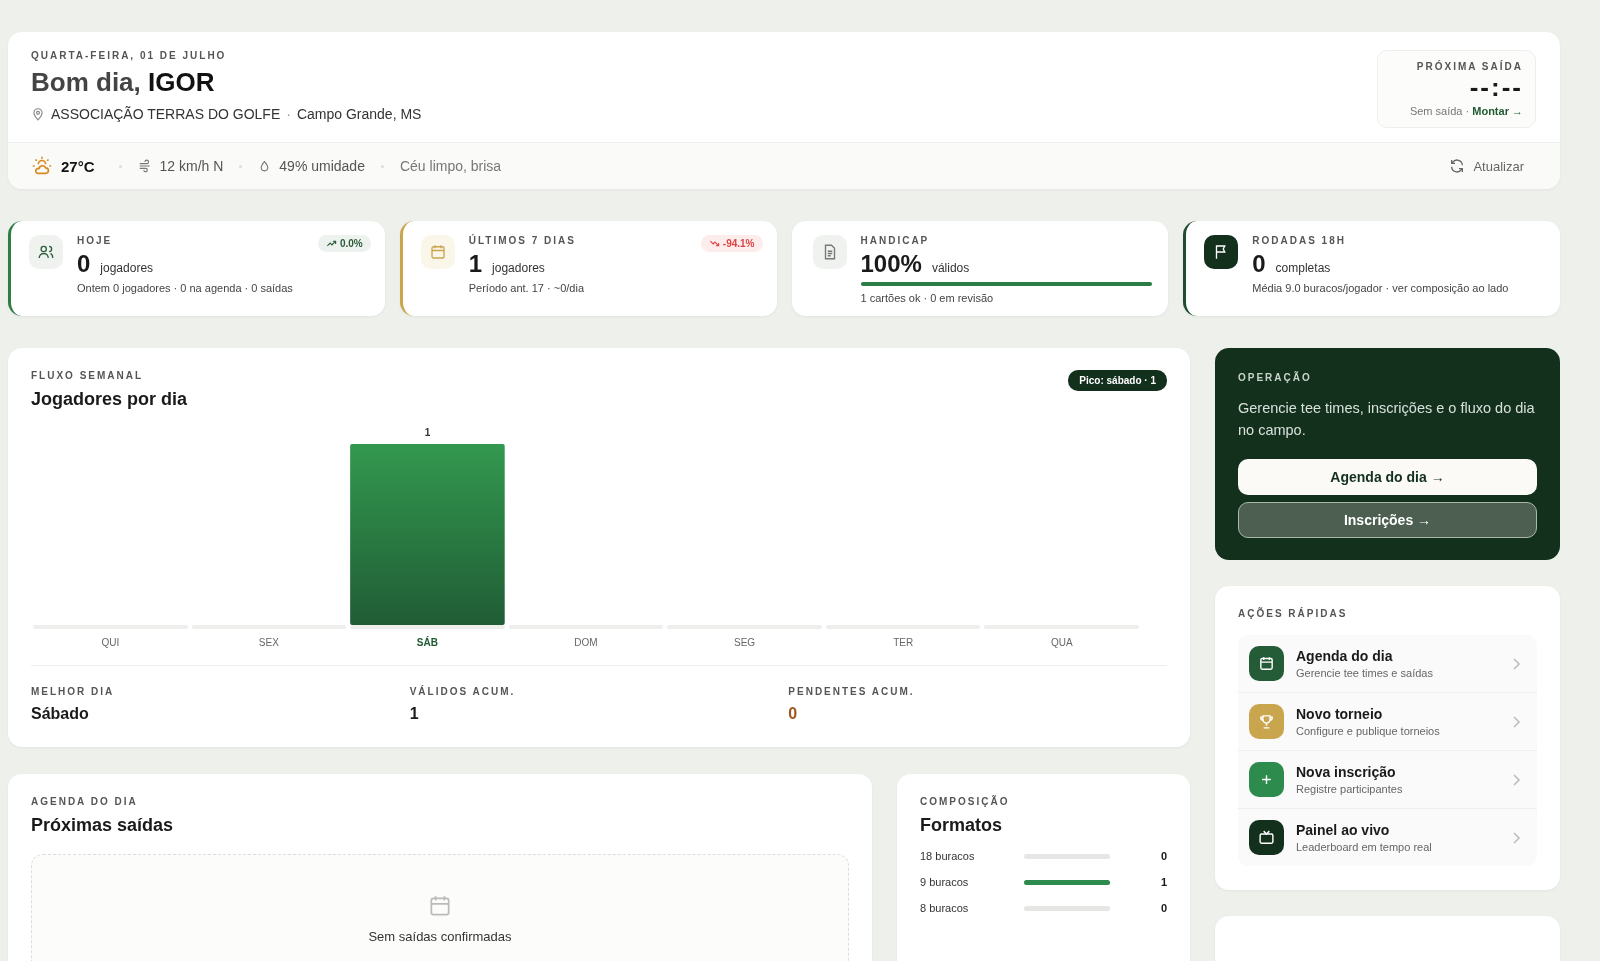 This screenshot has height=961, width=1600. I want to click on trend-badge: 0.0%, so click(344, 243).